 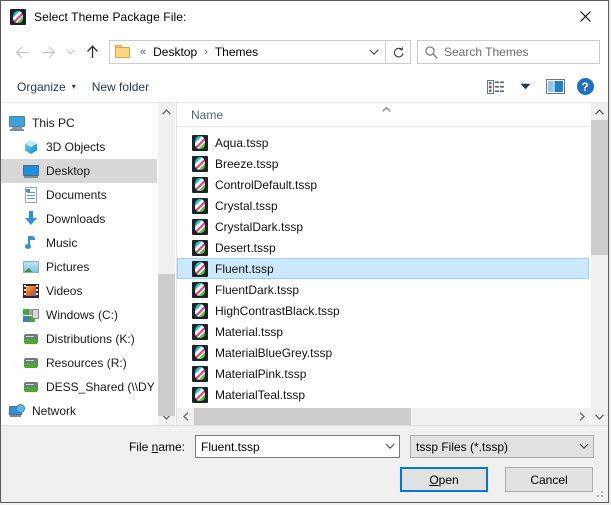 I want to click on list-item-selected: Fluent.tssp, so click(x=383, y=268).